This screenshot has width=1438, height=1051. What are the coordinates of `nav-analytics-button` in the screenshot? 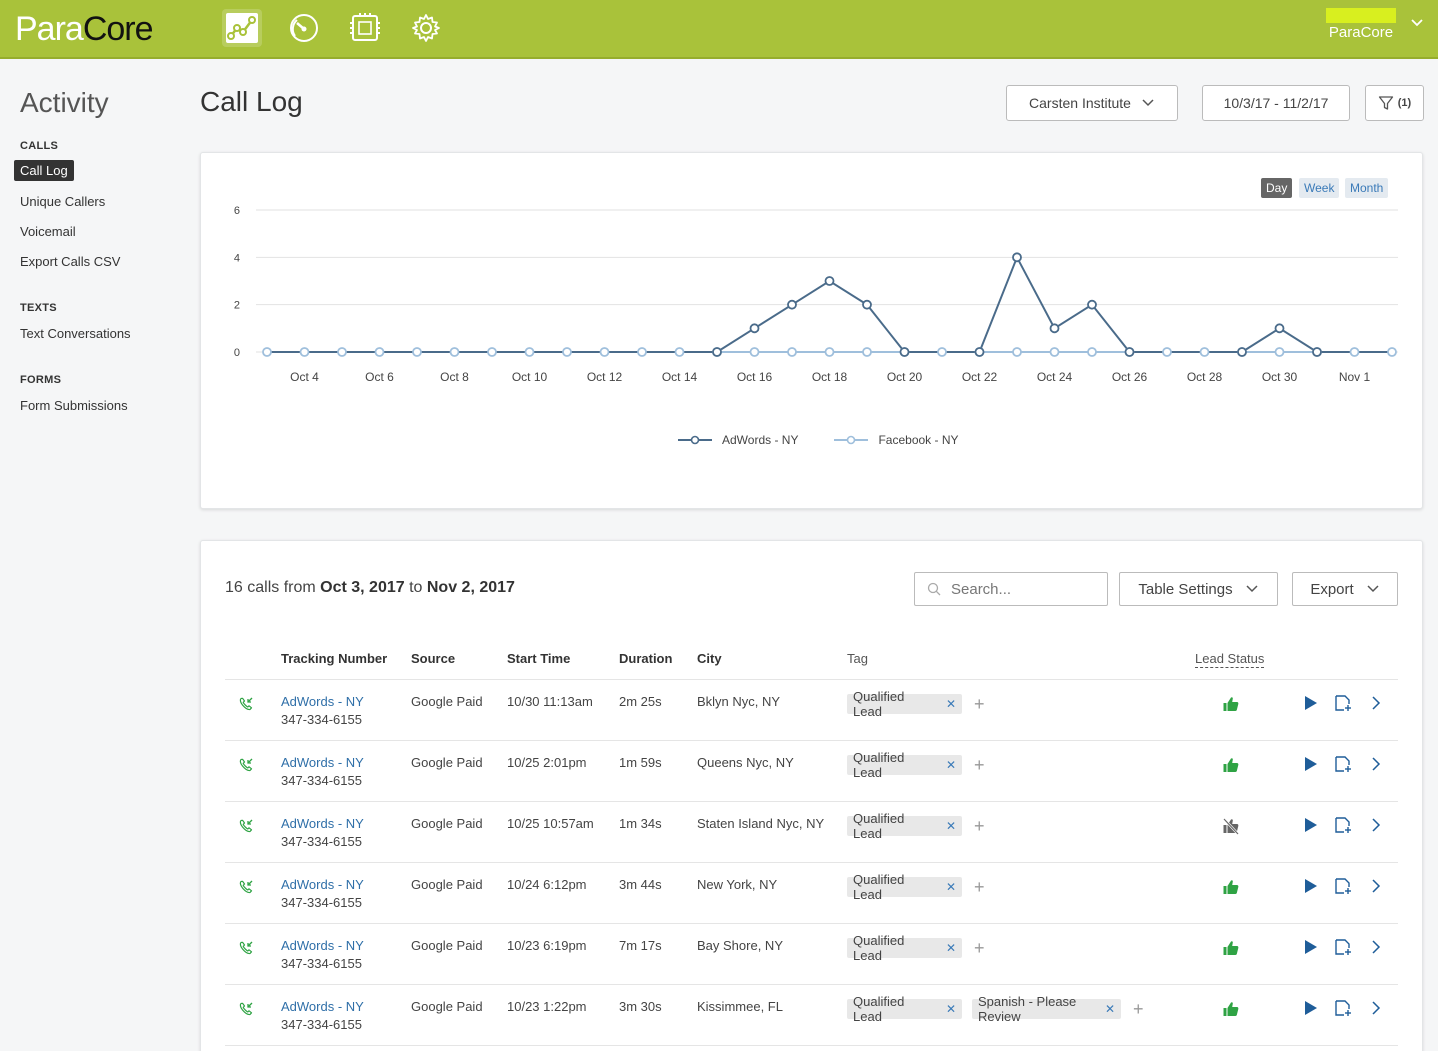 It's located at (242, 28).